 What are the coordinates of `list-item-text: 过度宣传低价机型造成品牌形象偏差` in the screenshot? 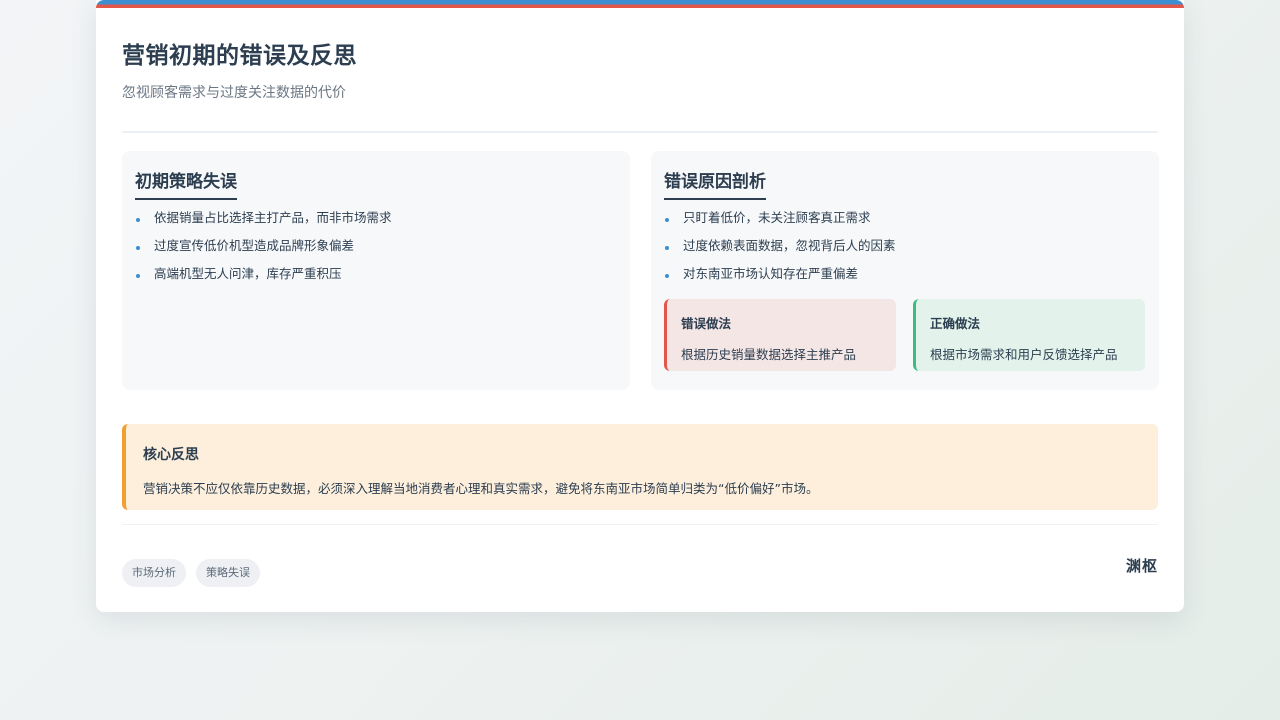 It's located at (254, 245).